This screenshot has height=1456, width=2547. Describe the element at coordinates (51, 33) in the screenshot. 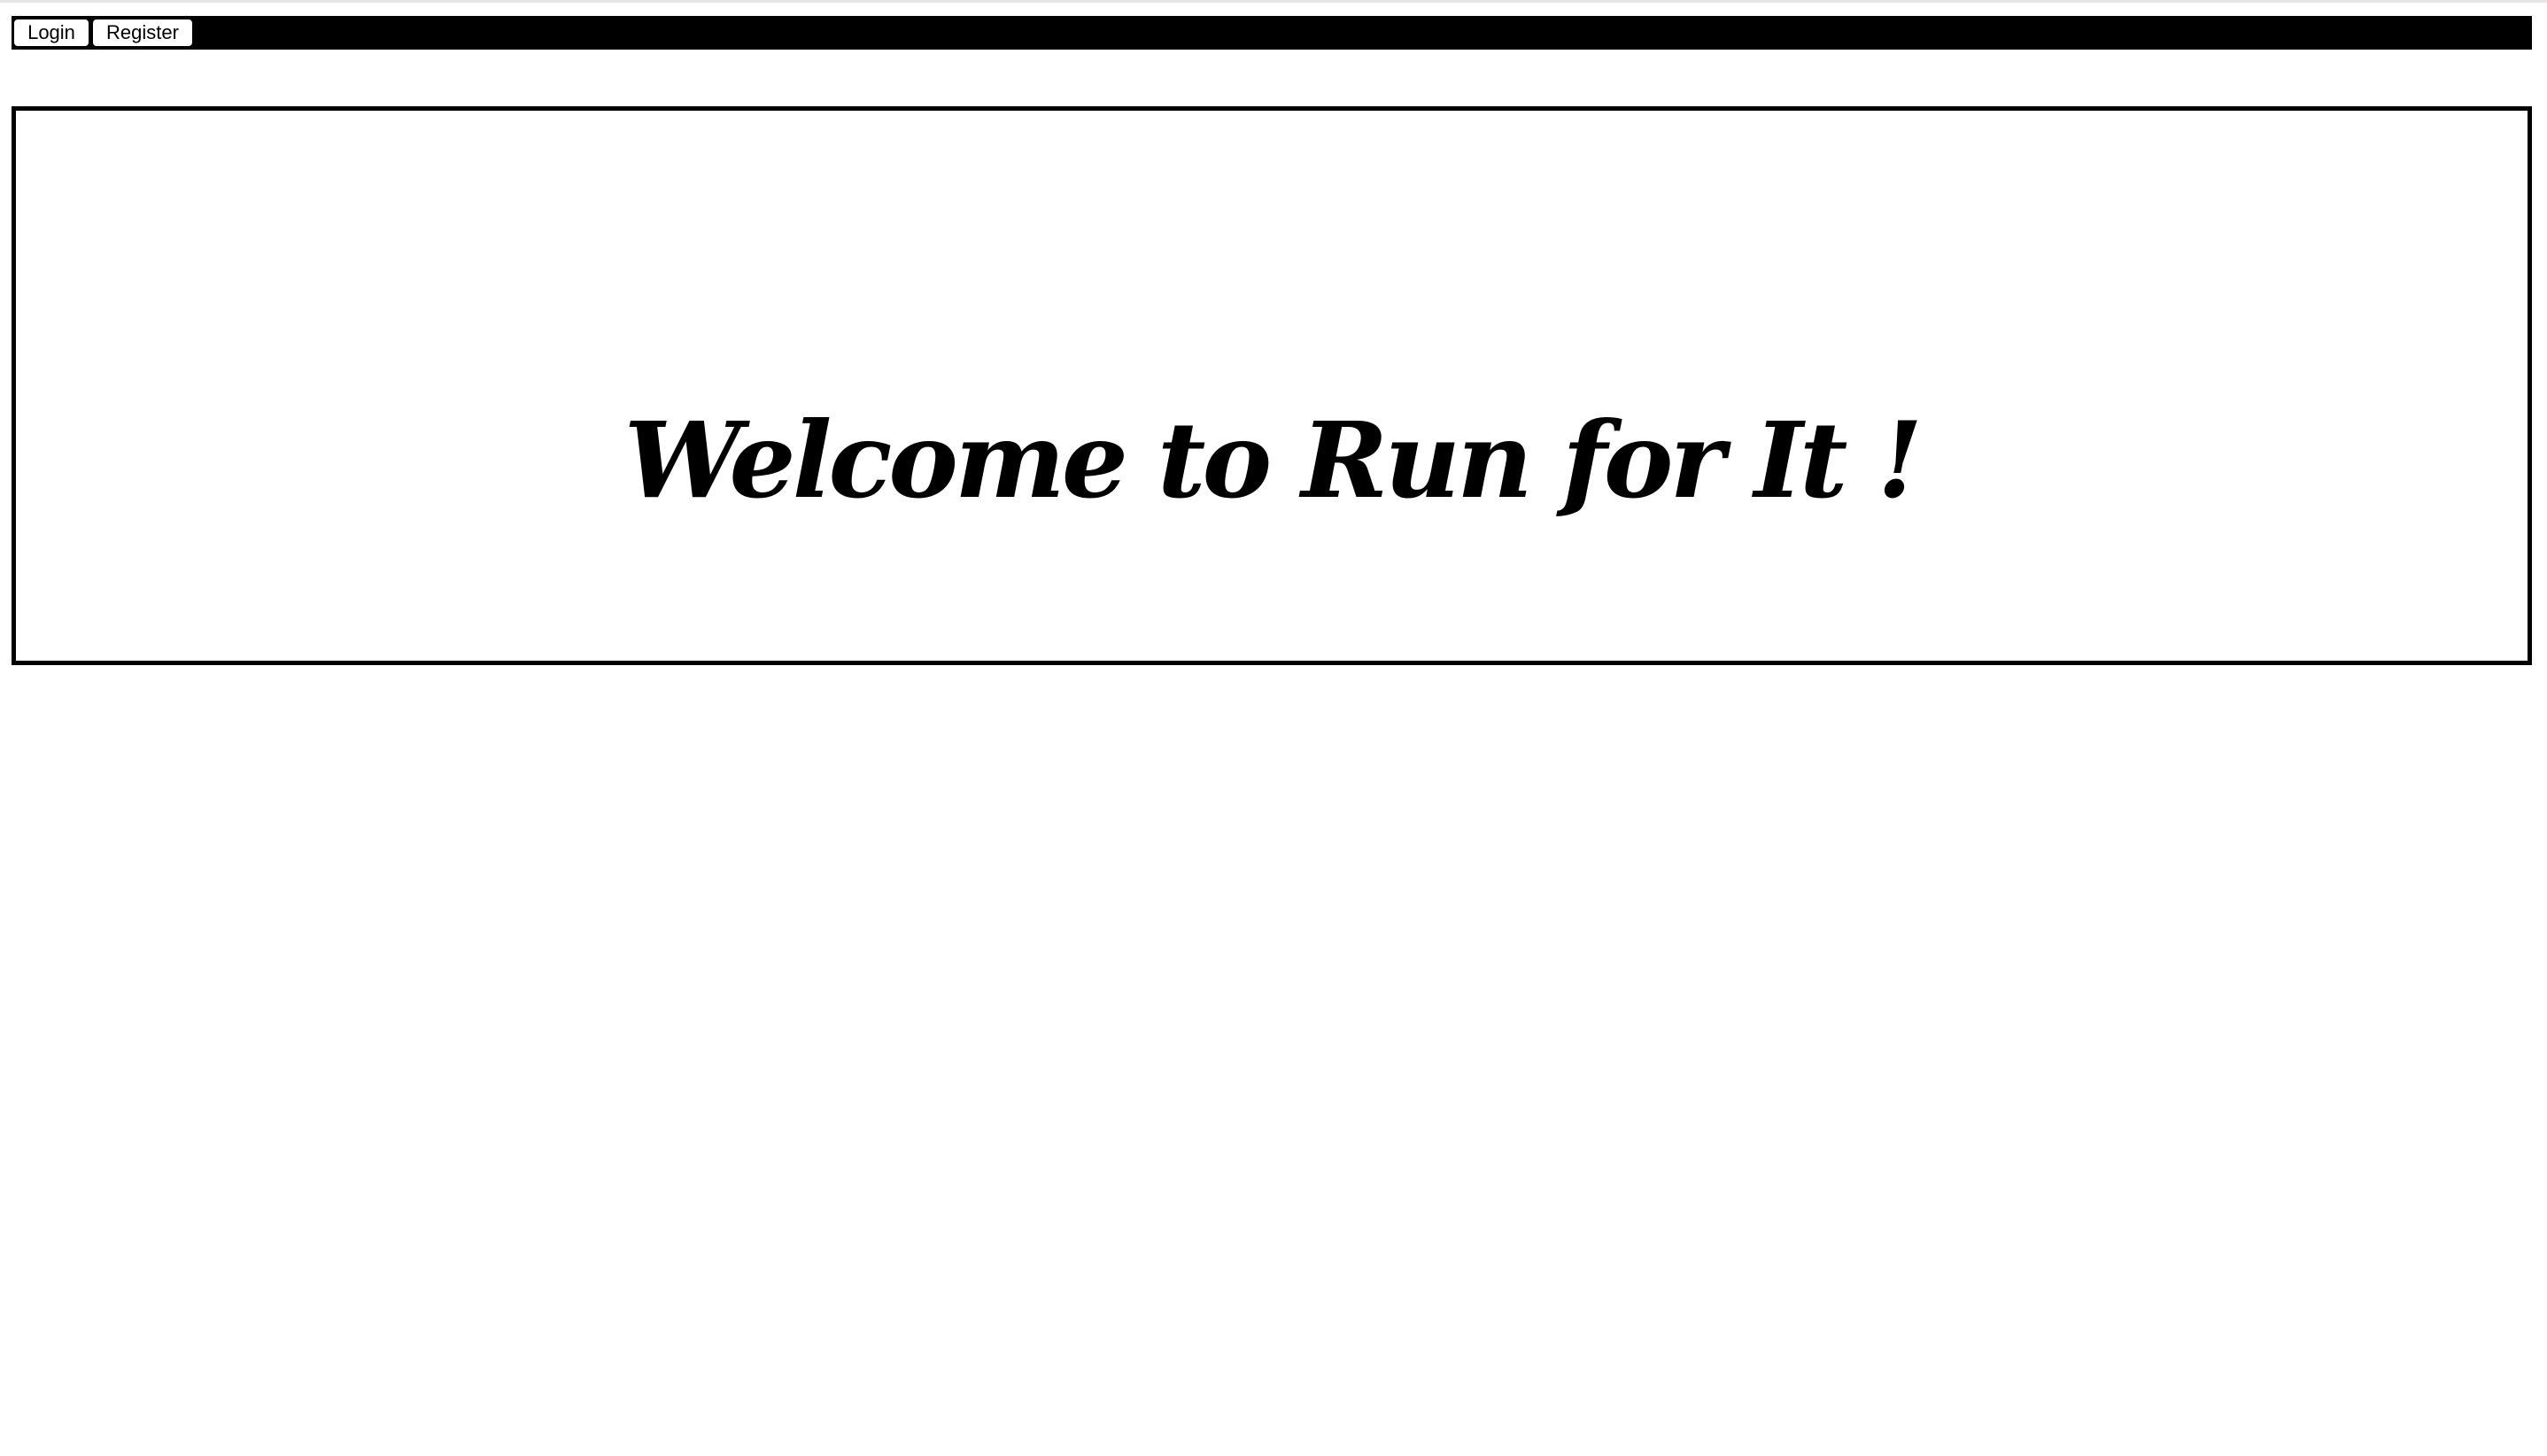

I see `login-button: Login` at that location.